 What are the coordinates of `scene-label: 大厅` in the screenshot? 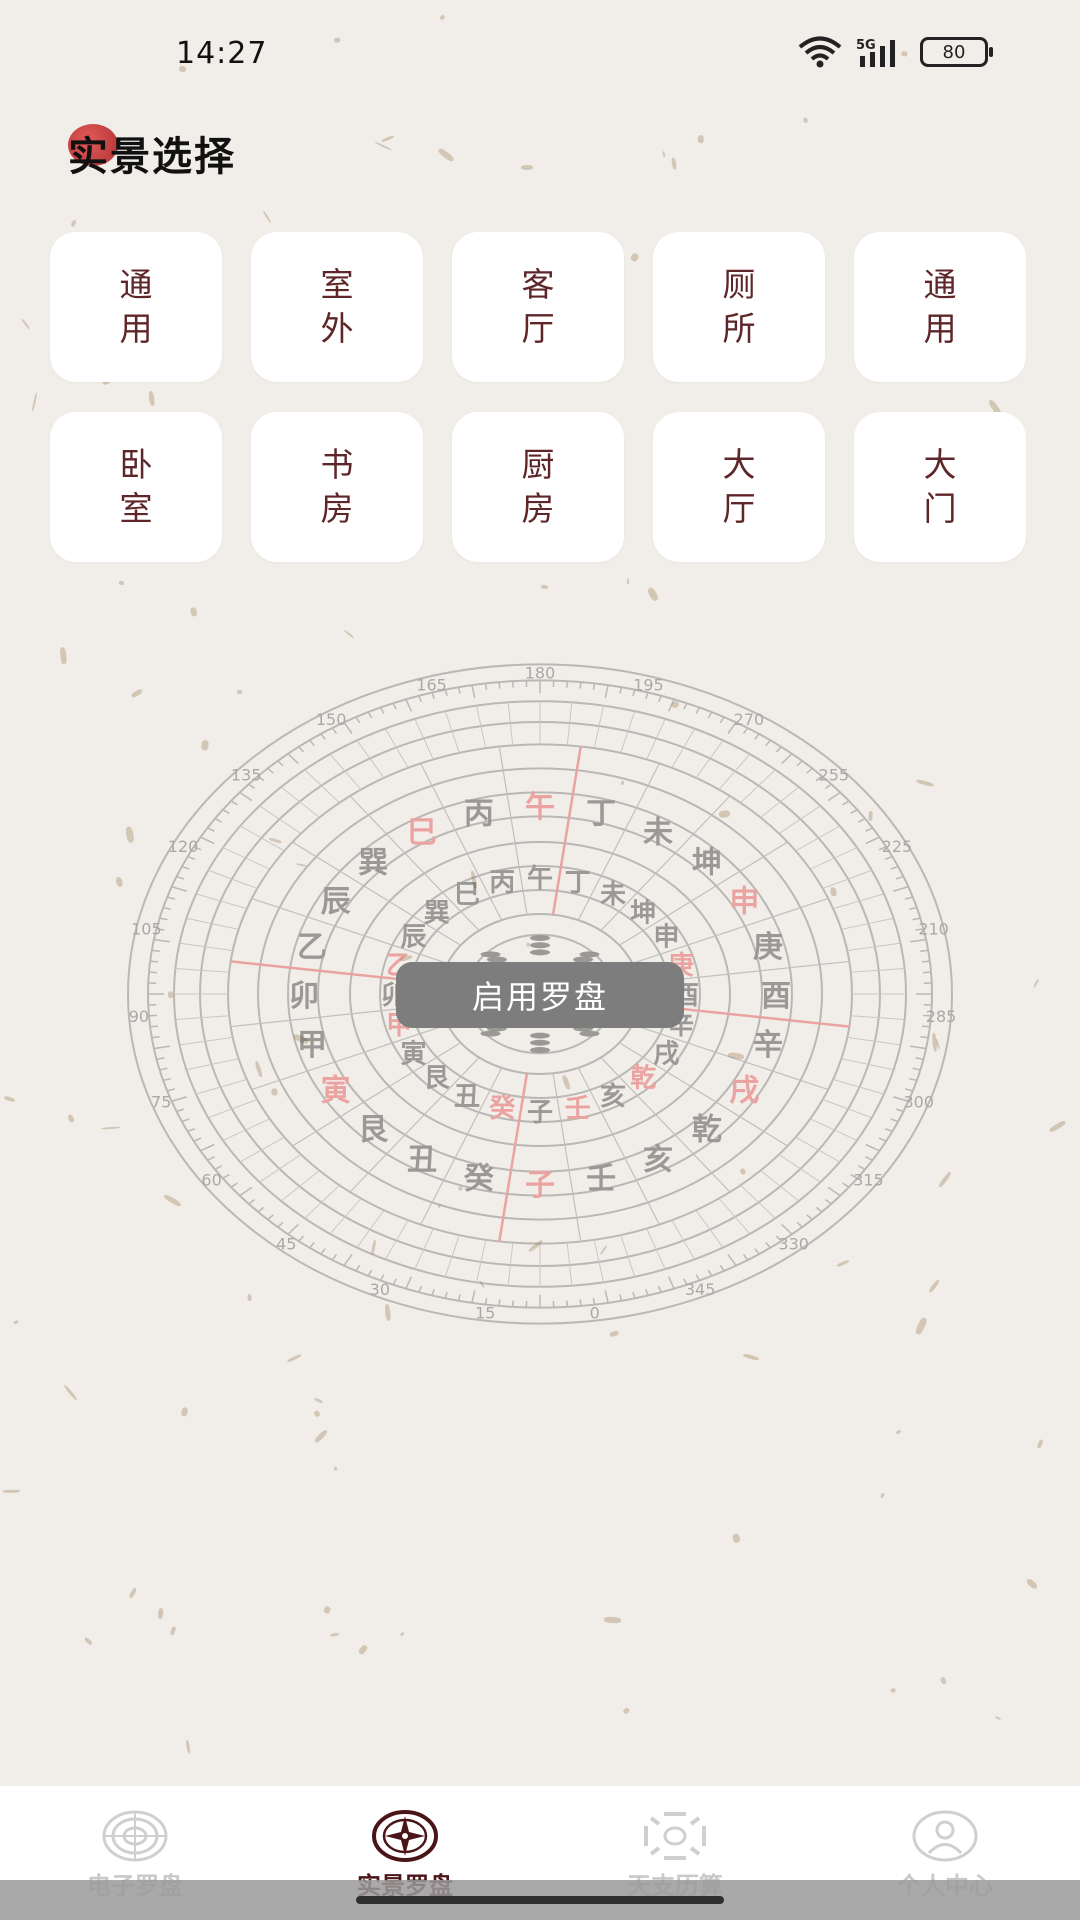 It's located at (739, 486).